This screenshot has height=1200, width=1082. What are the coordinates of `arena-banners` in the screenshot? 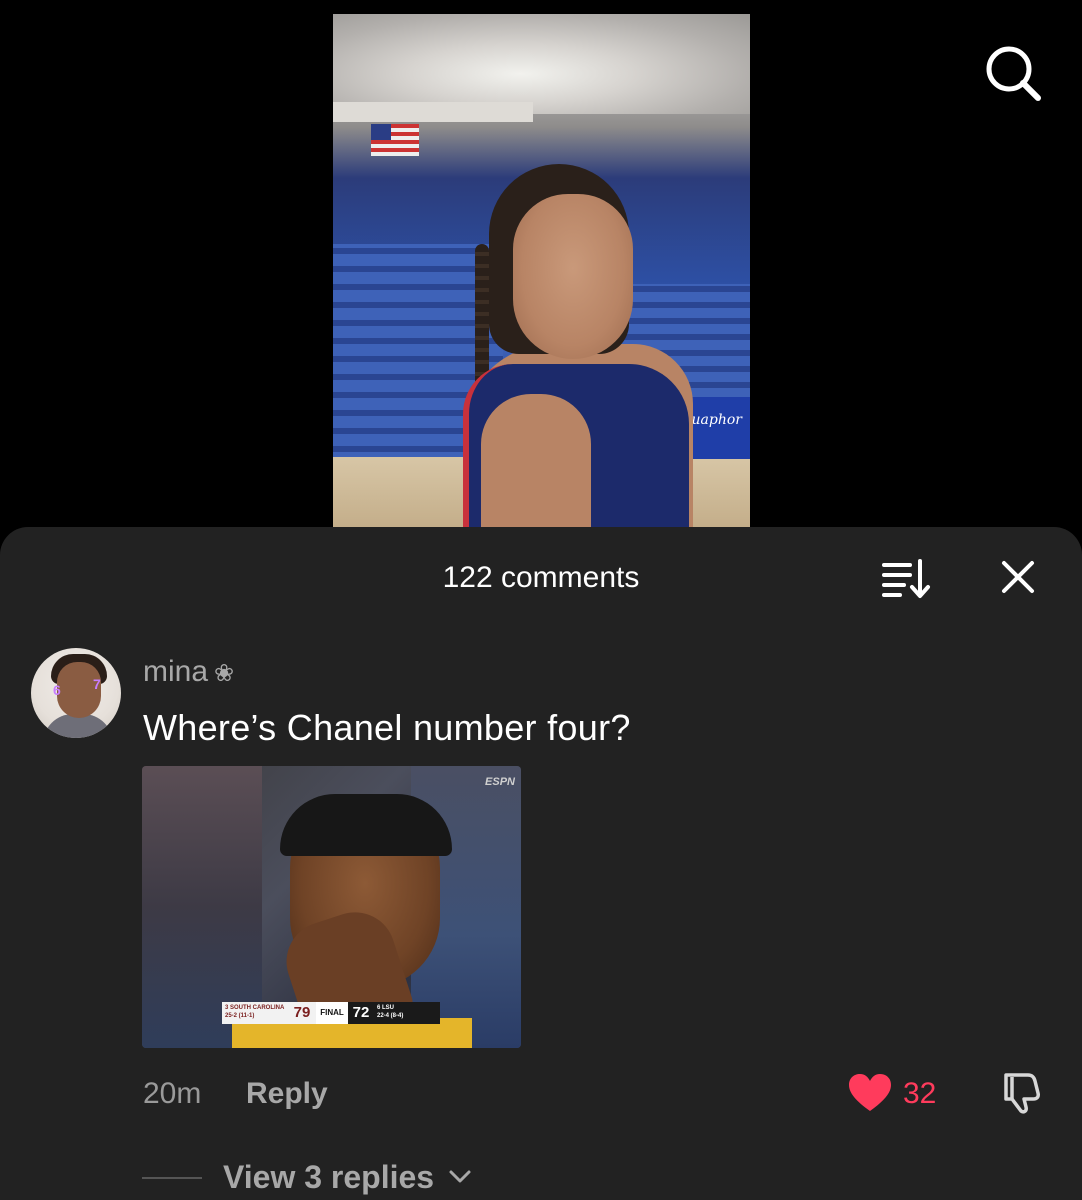 It's located at (433, 112).